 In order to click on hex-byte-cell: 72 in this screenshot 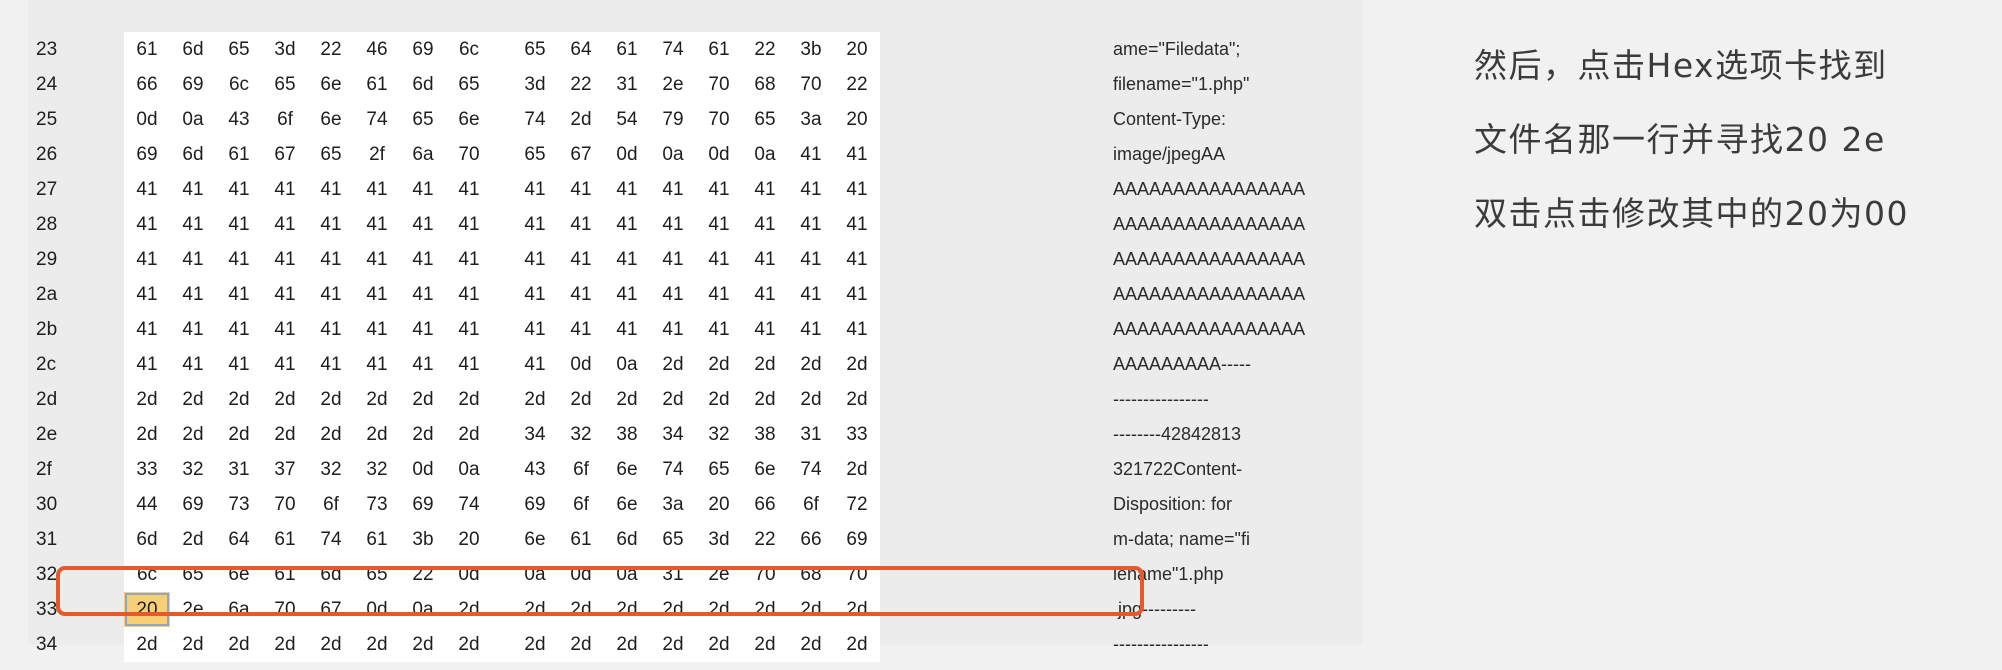, I will do `click(857, 504)`.